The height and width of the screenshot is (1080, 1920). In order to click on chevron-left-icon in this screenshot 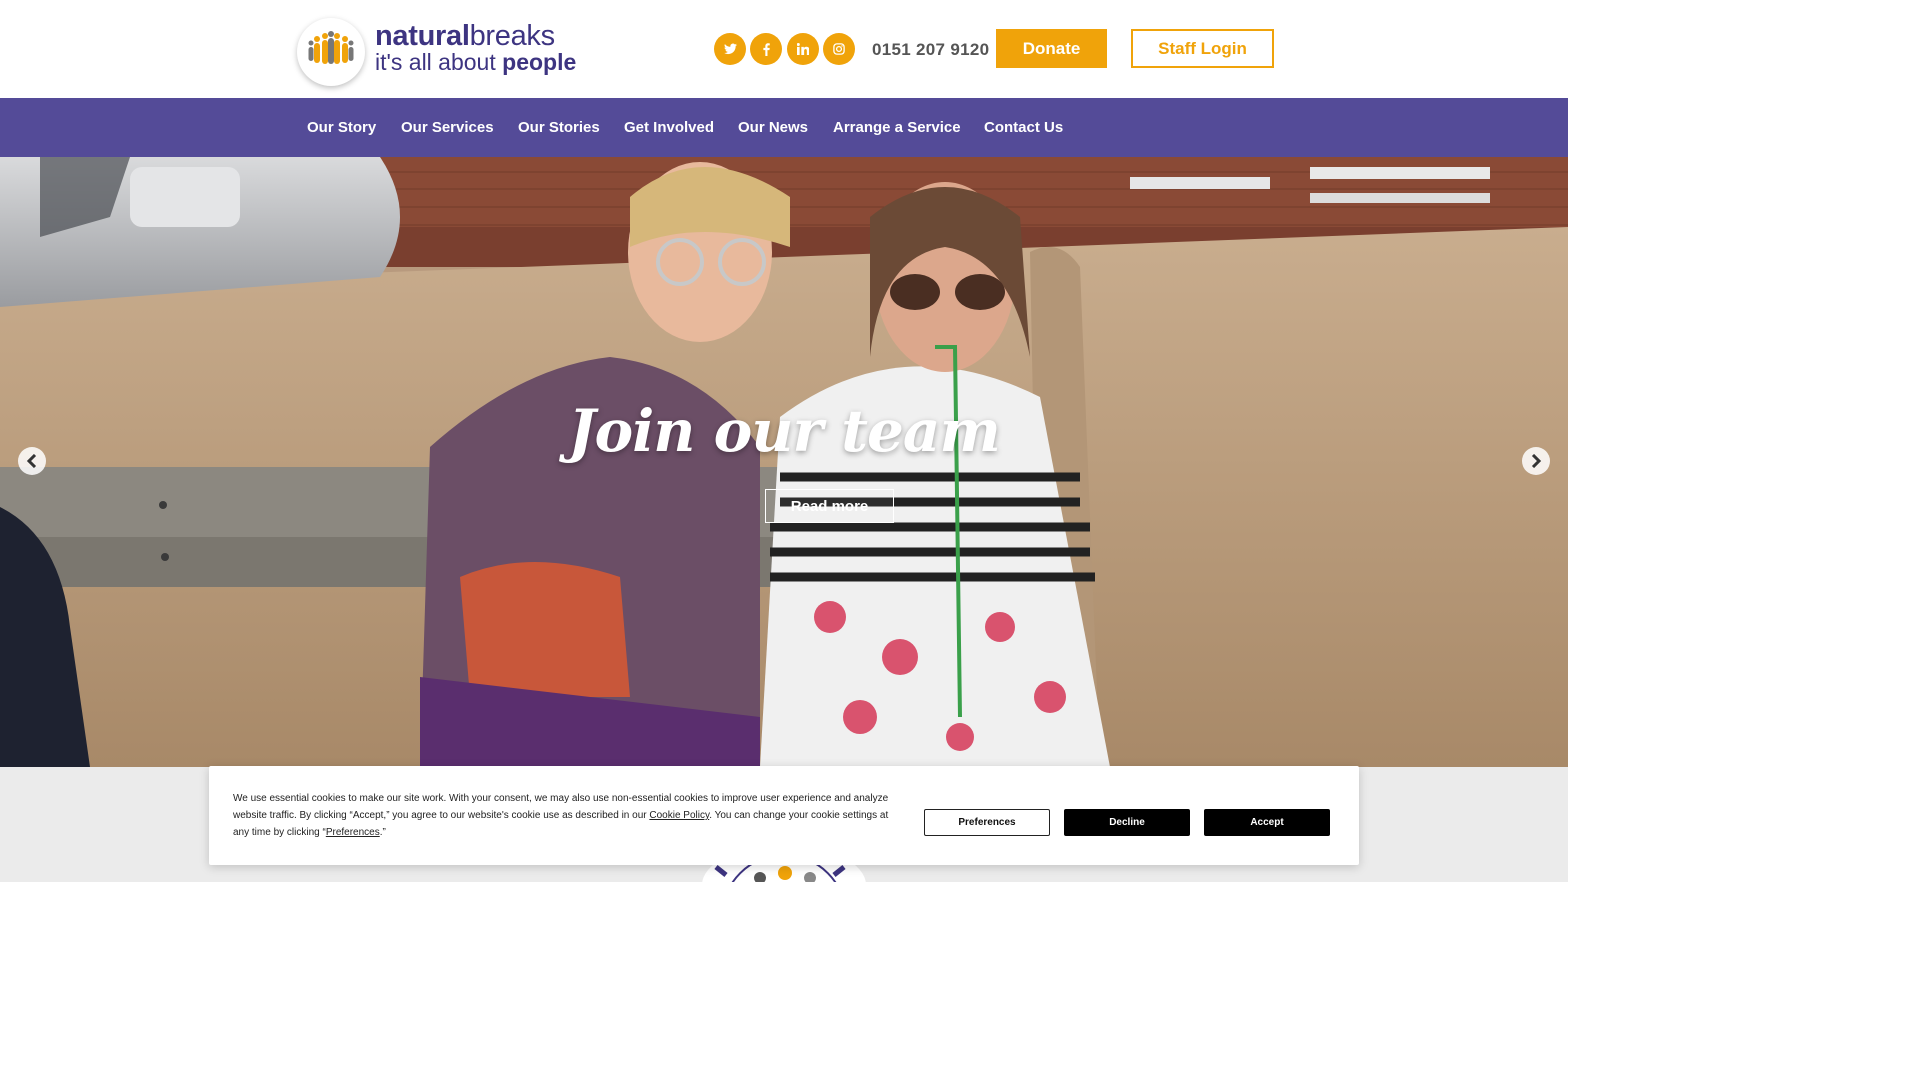, I will do `click(31, 461)`.